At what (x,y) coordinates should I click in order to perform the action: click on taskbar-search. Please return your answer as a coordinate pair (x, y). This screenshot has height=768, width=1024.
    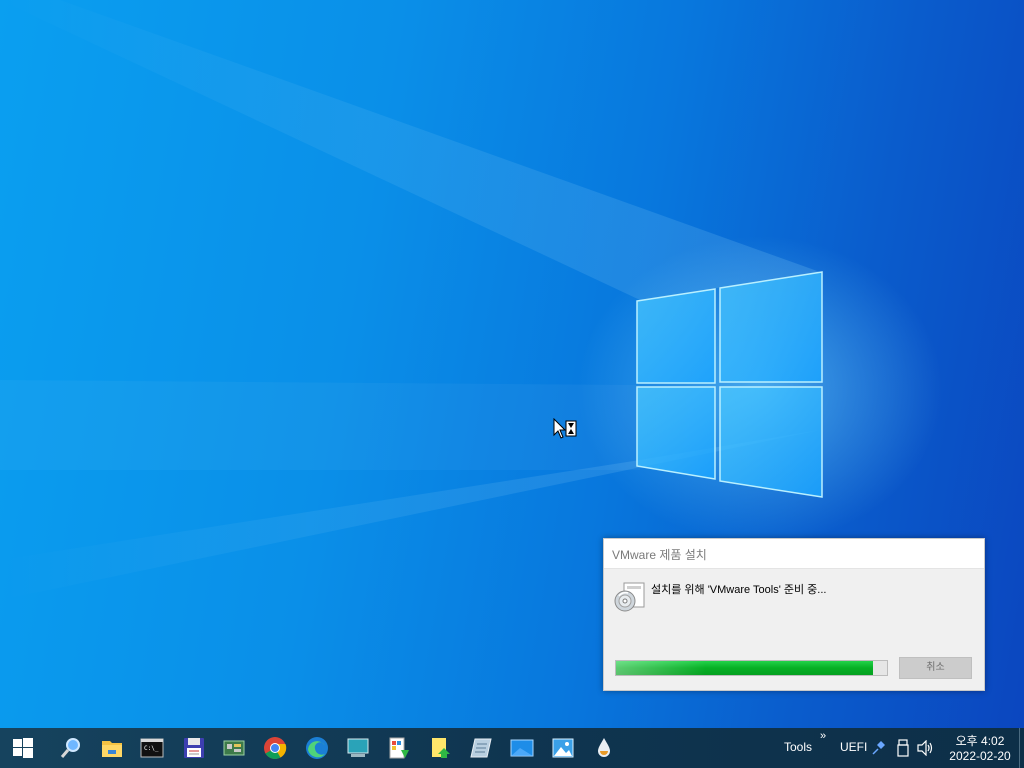
    Looking at the image, I should click on (71, 748).